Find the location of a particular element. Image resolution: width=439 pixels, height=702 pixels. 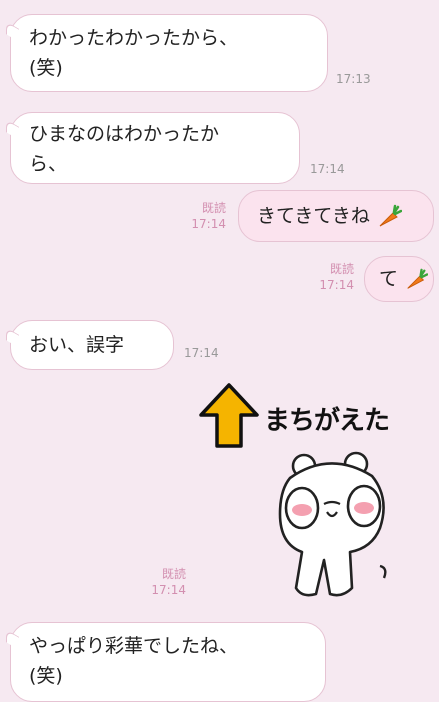

outgoing-message-bubble: きてきてきね is located at coordinates (336, 216).